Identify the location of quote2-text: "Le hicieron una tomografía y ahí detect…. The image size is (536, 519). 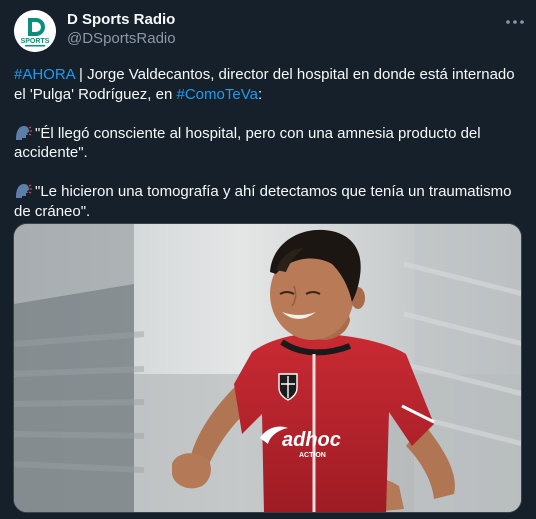
(263, 201).